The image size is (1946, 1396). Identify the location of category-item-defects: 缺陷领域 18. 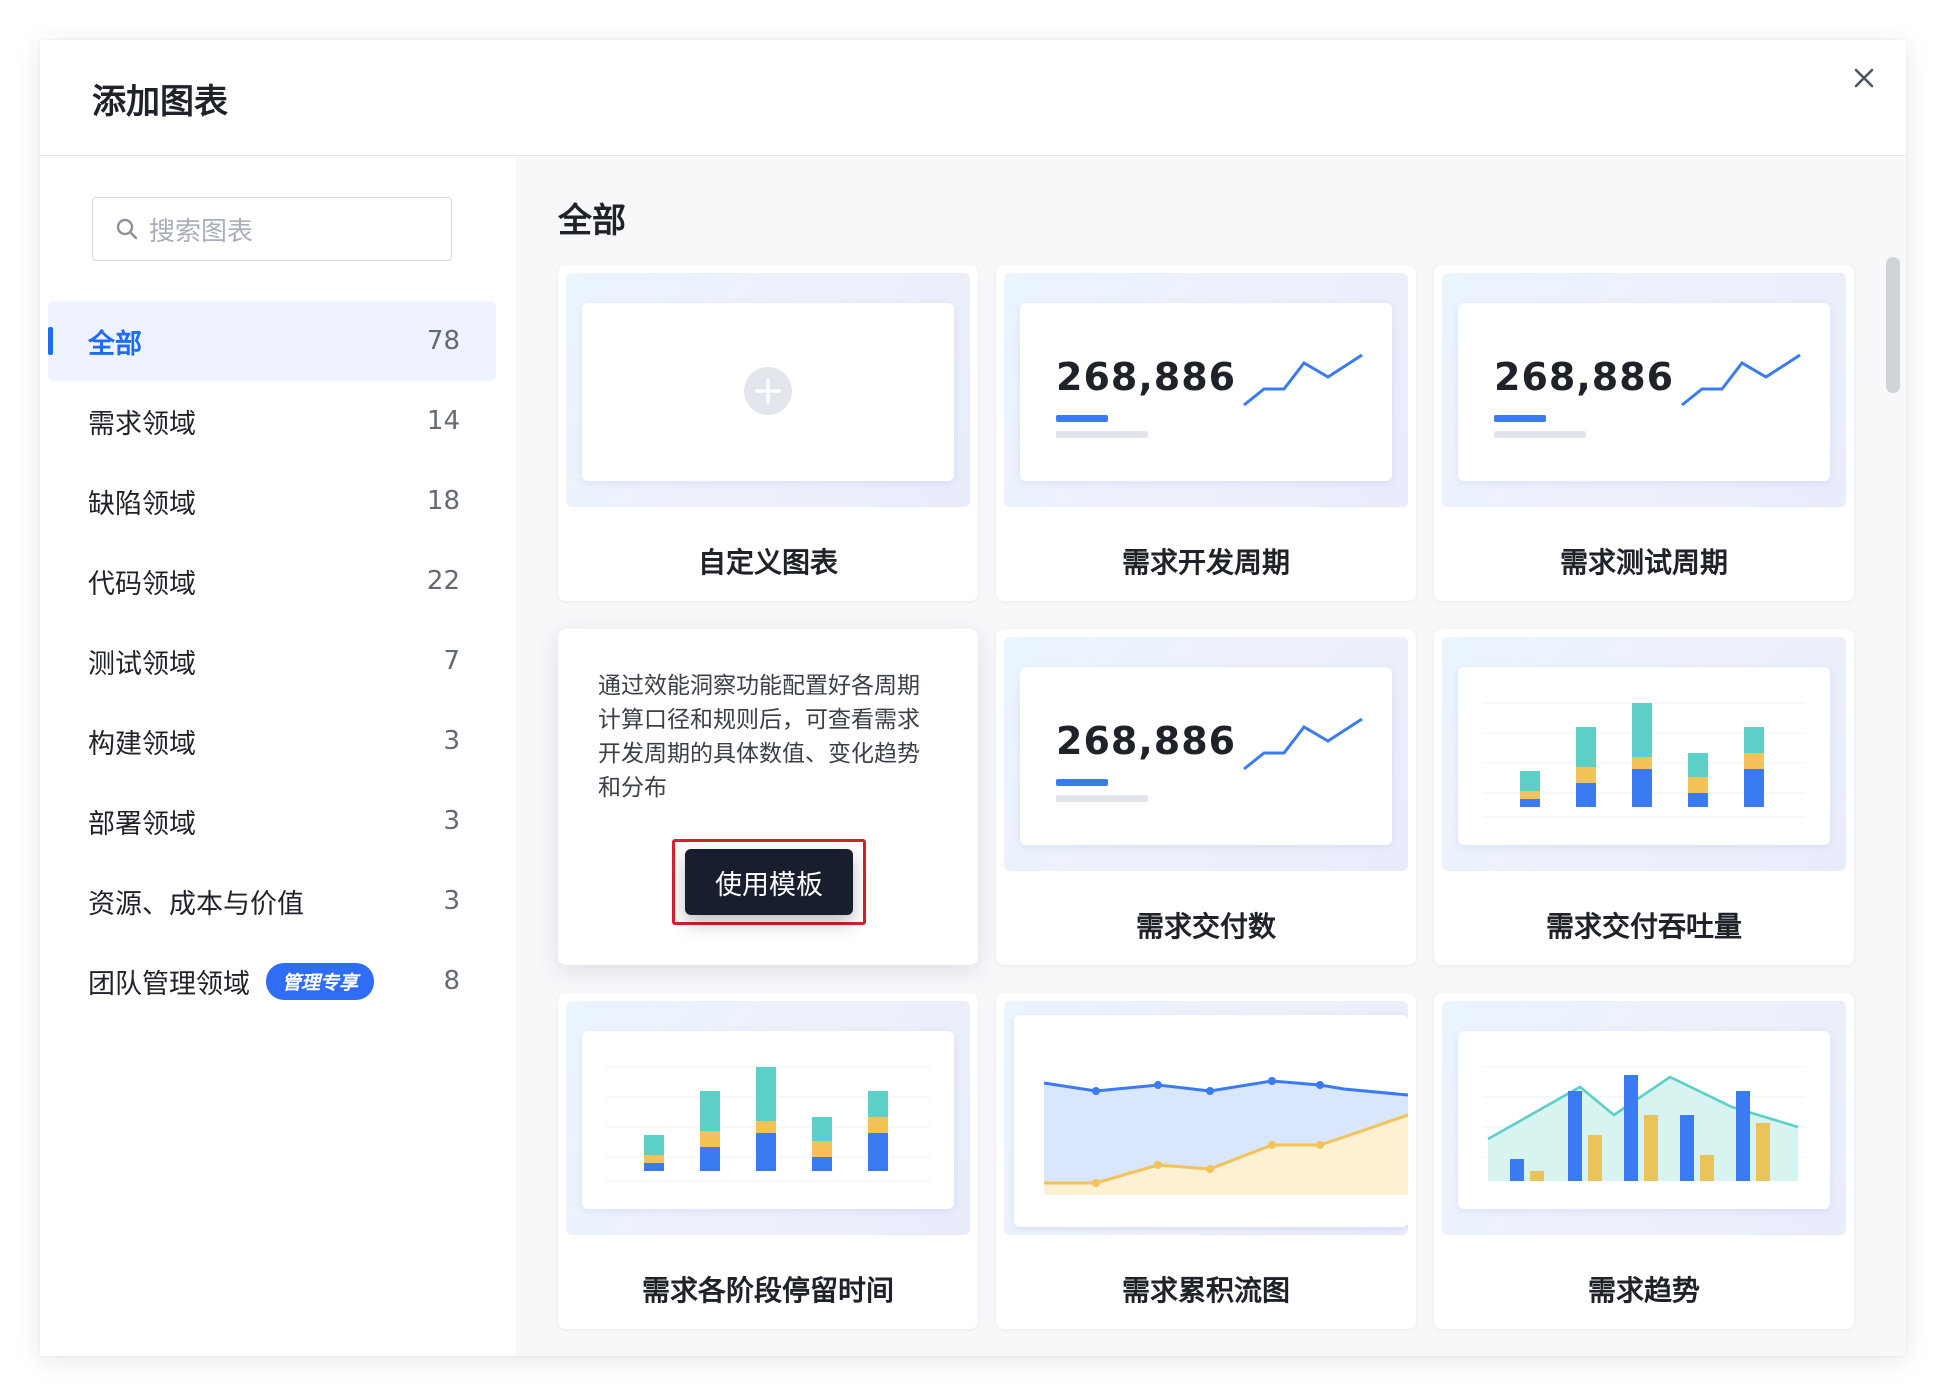
(272, 501).